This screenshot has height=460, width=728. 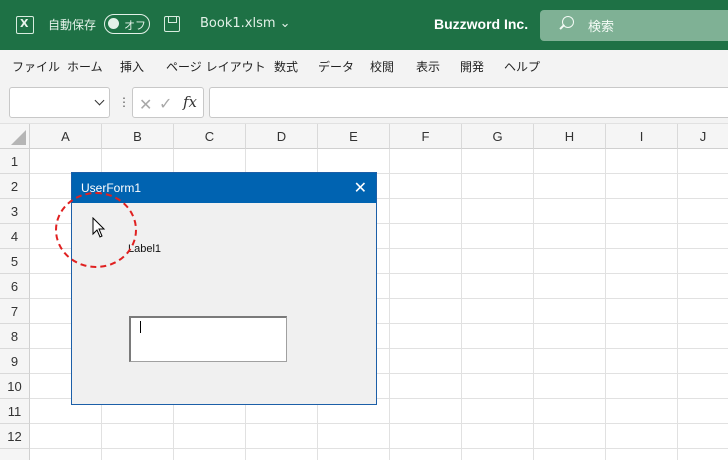 What do you see at coordinates (364, 25) in the screenshot?
I see `title-bar: 自動保存 オフ Book1.xlsm ⌄ Buzzword Inc. 検索` at bounding box center [364, 25].